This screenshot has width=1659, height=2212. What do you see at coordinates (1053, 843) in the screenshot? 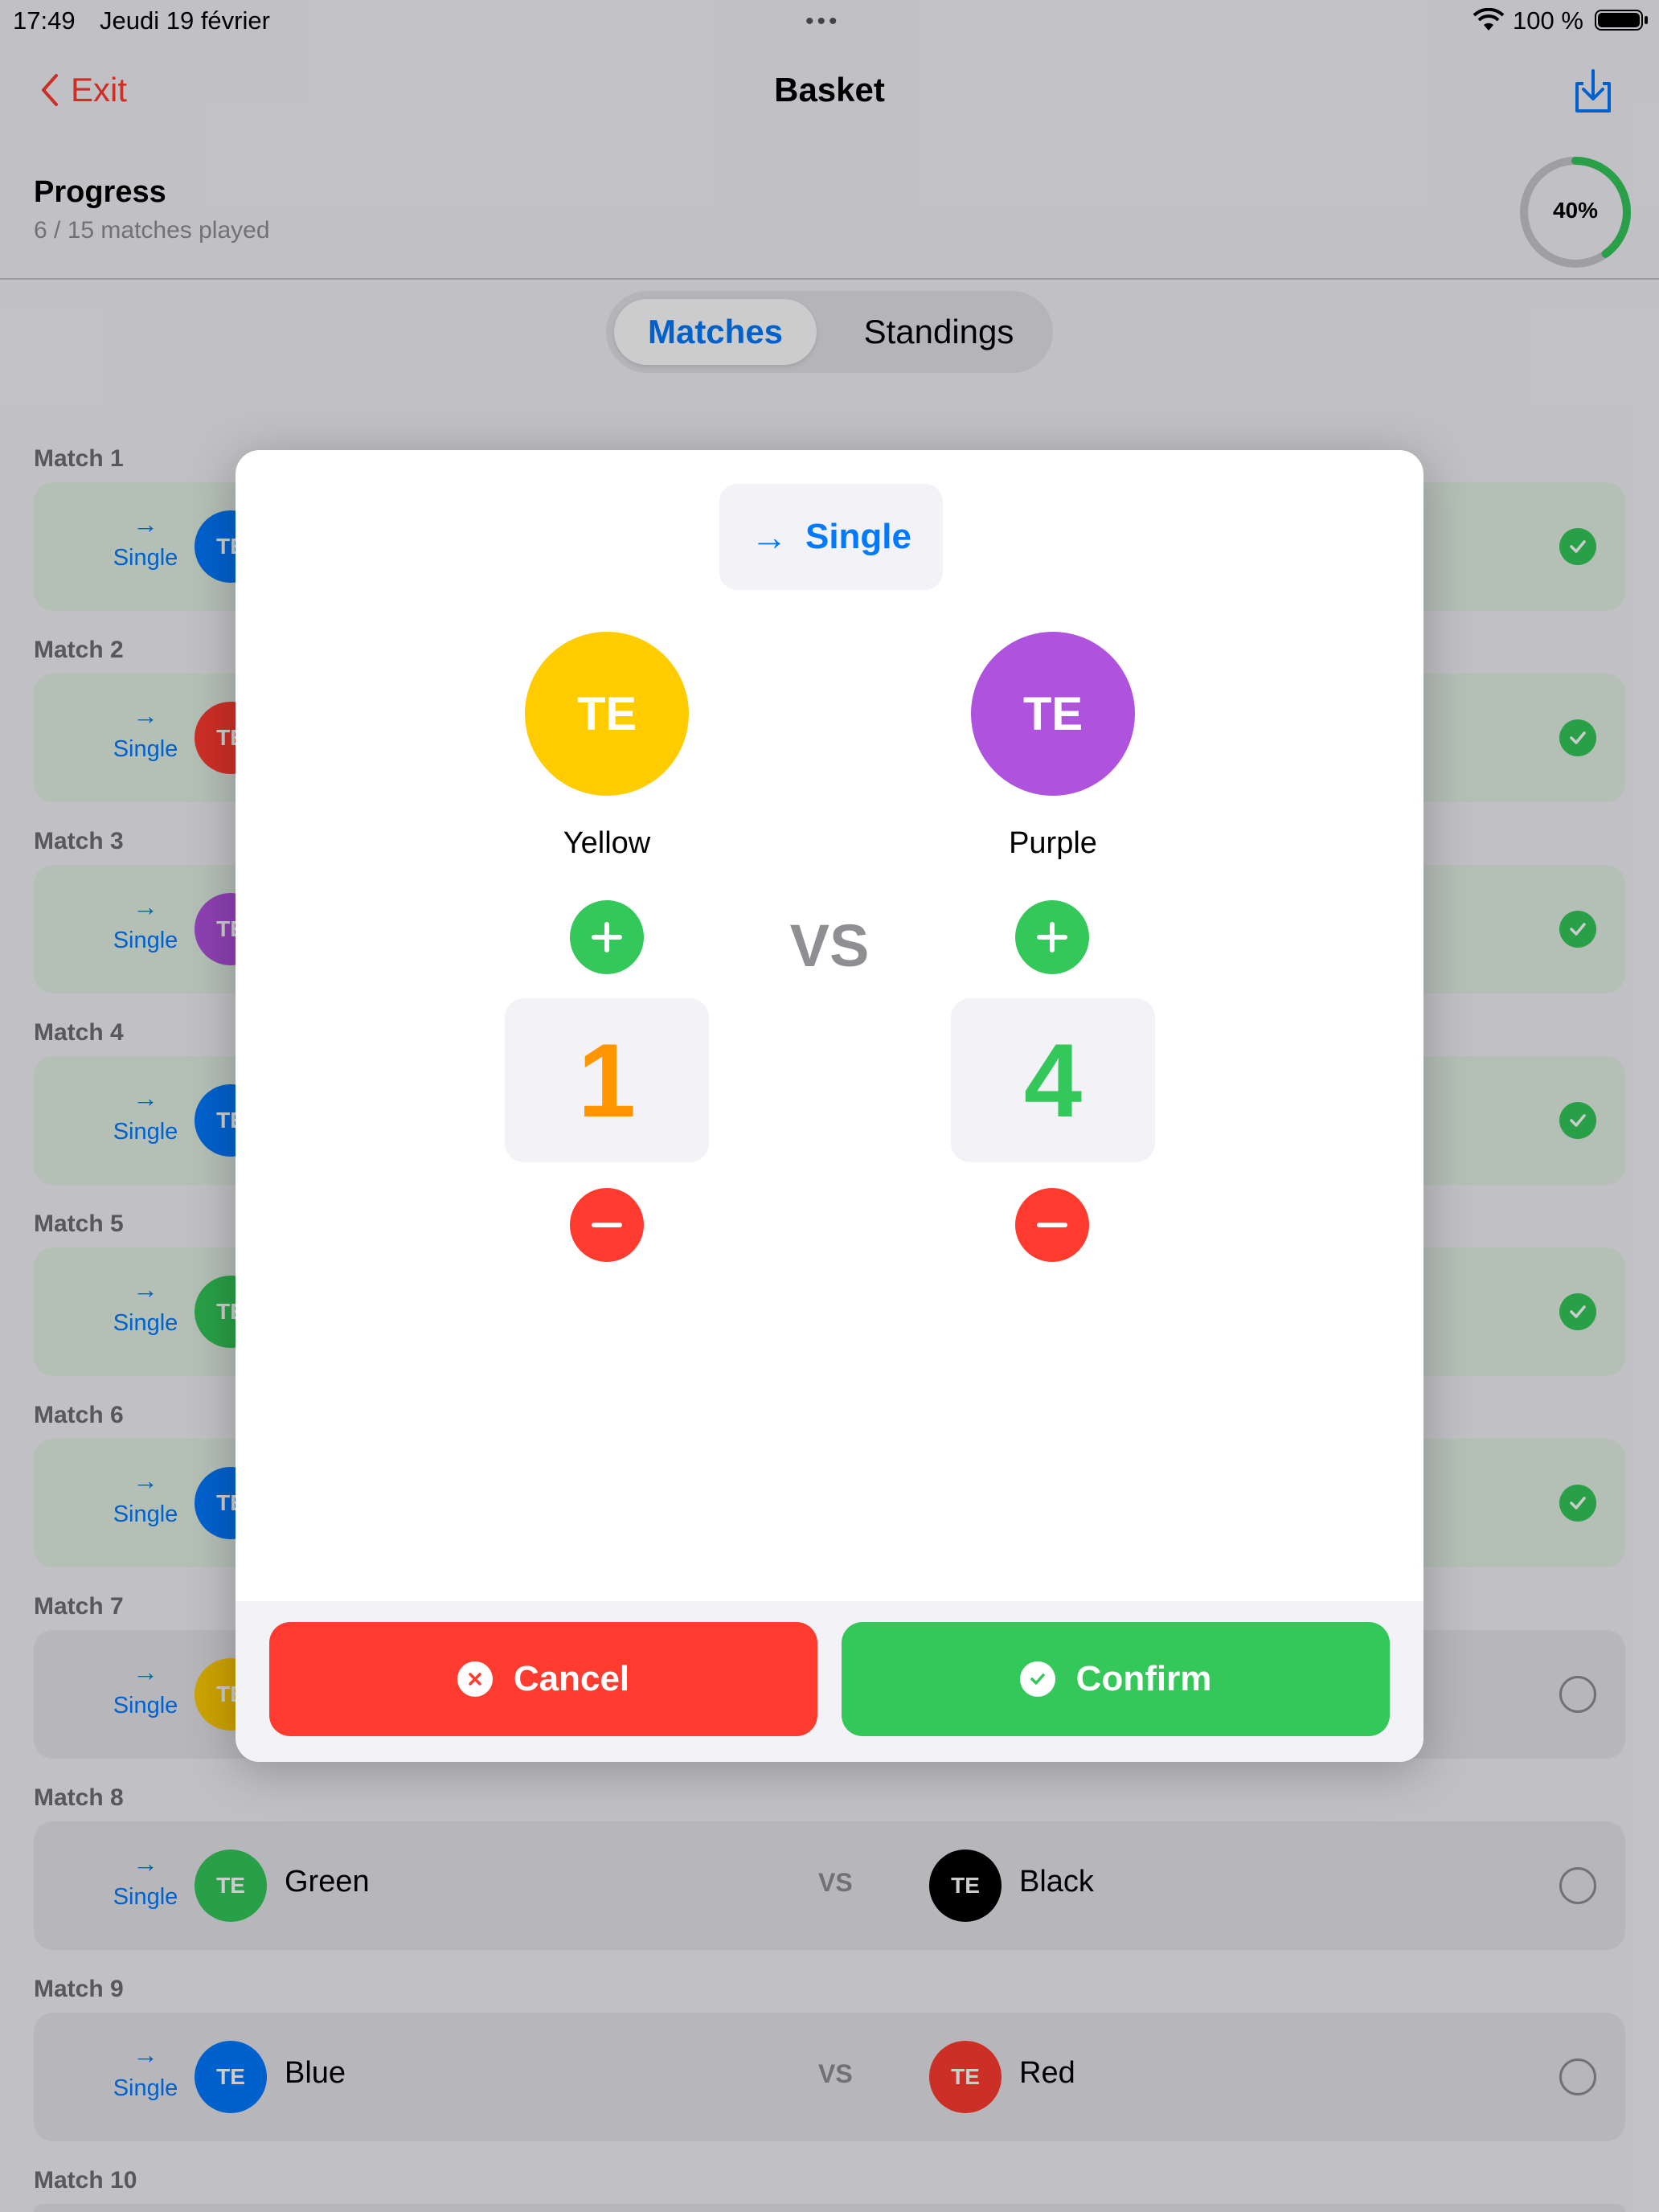
I see `away-team-name: Purple` at bounding box center [1053, 843].